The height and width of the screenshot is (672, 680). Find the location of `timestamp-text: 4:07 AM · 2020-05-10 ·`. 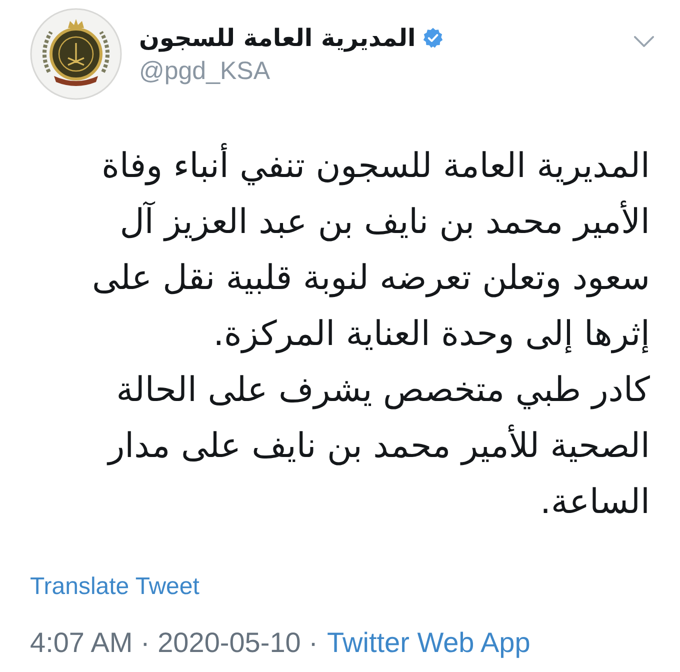

timestamp-text: 4:07 AM · 2020-05-10 · is located at coordinates (174, 643).